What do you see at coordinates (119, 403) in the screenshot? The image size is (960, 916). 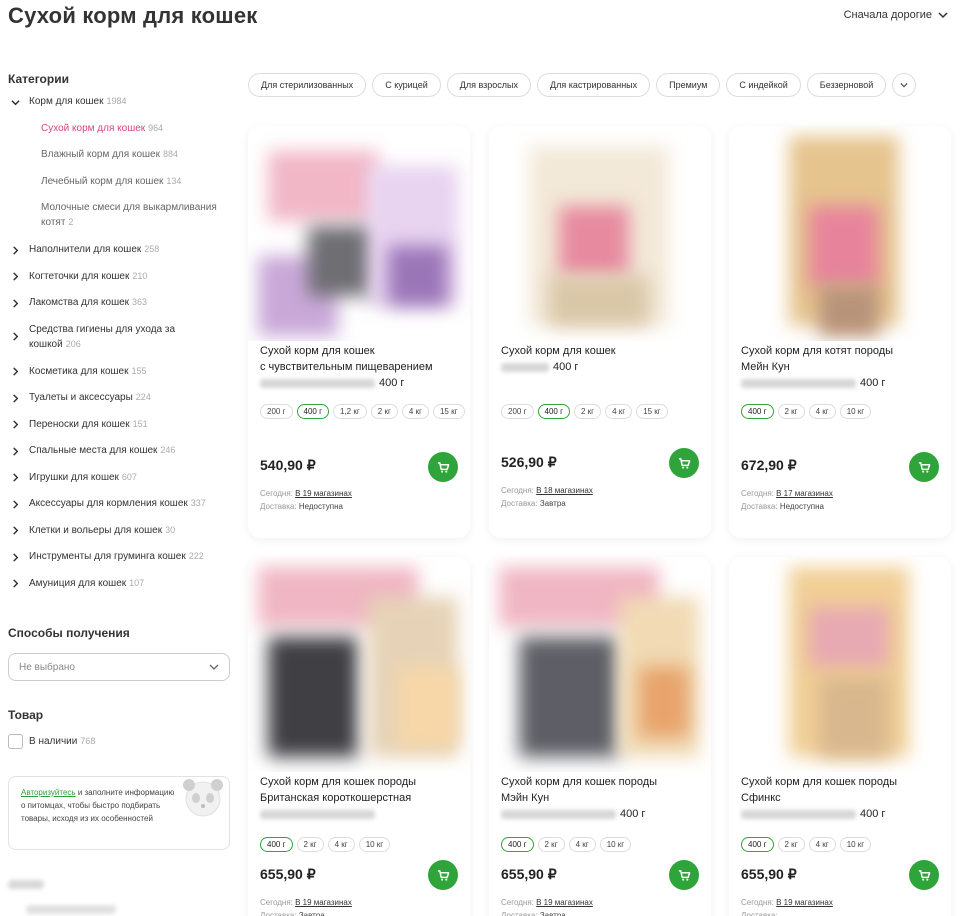 I see `category-item: Туалеты и аксессуары 224` at bounding box center [119, 403].